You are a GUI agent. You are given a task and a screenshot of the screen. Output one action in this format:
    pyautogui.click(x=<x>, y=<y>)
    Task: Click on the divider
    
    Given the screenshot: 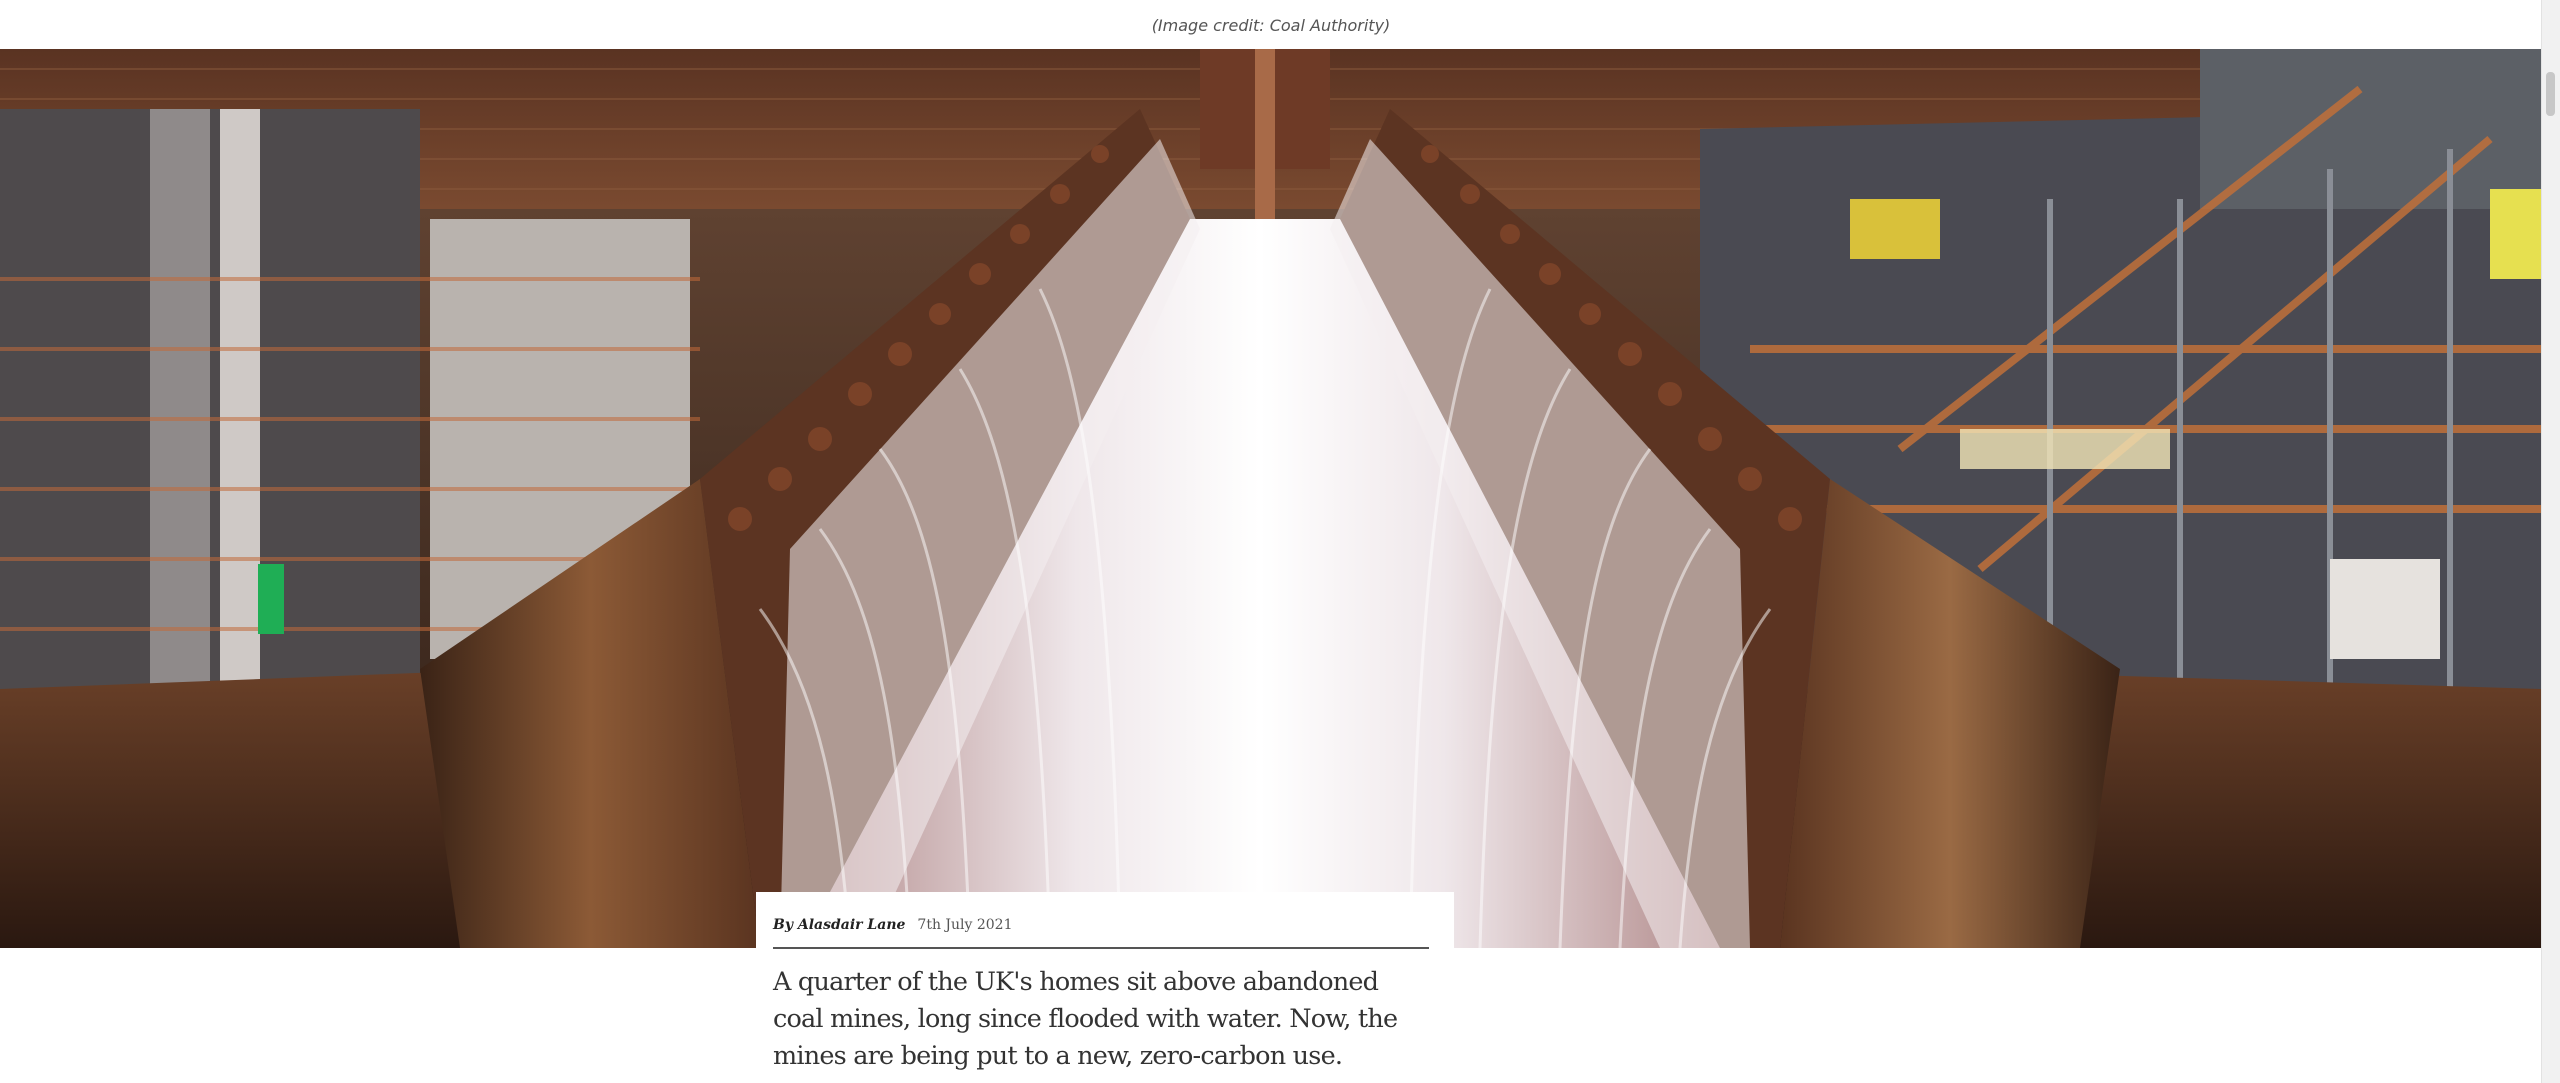 What is the action you would take?
    pyautogui.click(x=1101, y=948)
    